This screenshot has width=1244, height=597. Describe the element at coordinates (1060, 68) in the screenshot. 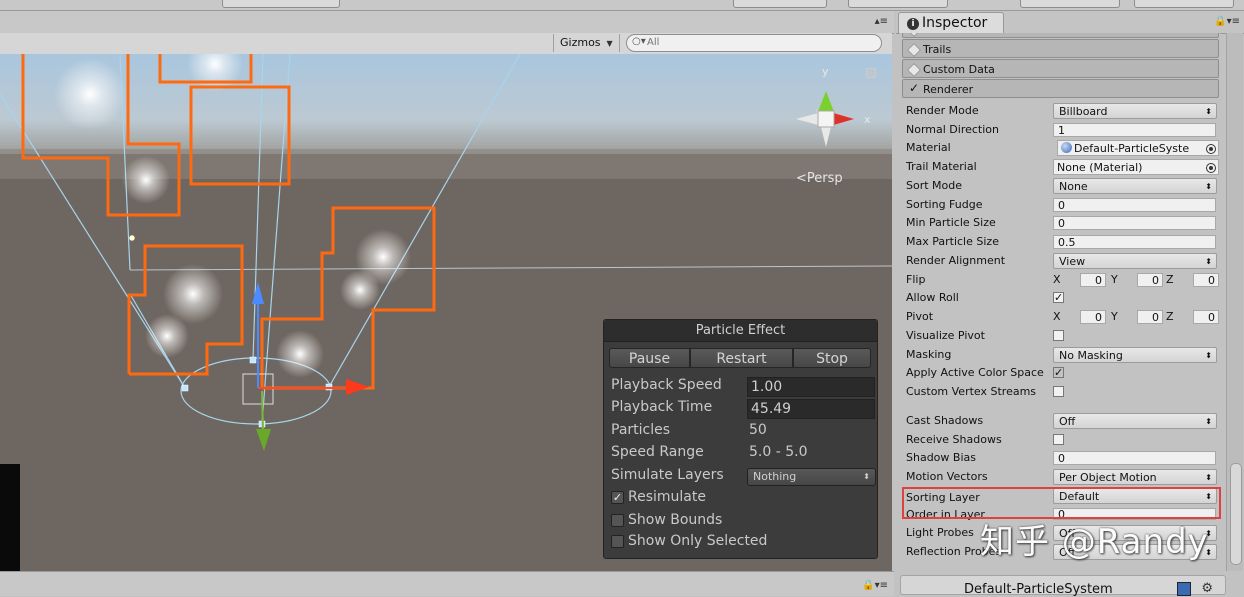

I see `module-custom-data: Custom Data` at that location.